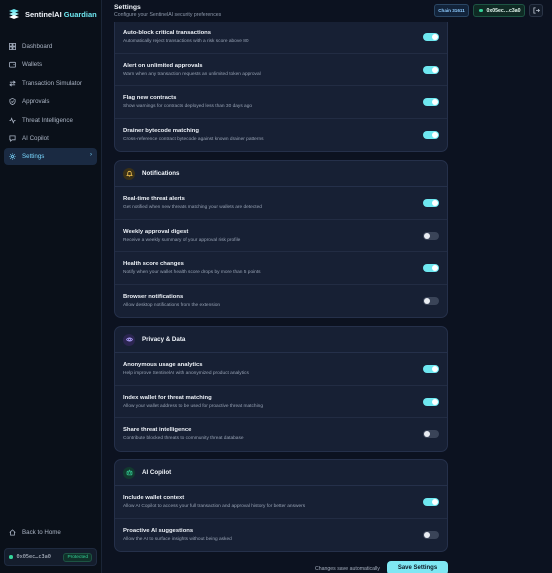 The height and width of the screenshot is (573, 552). Describe the element at coordinates (281, 340) in the screenshot. I see `card-header: Privacy & Data` at that location.